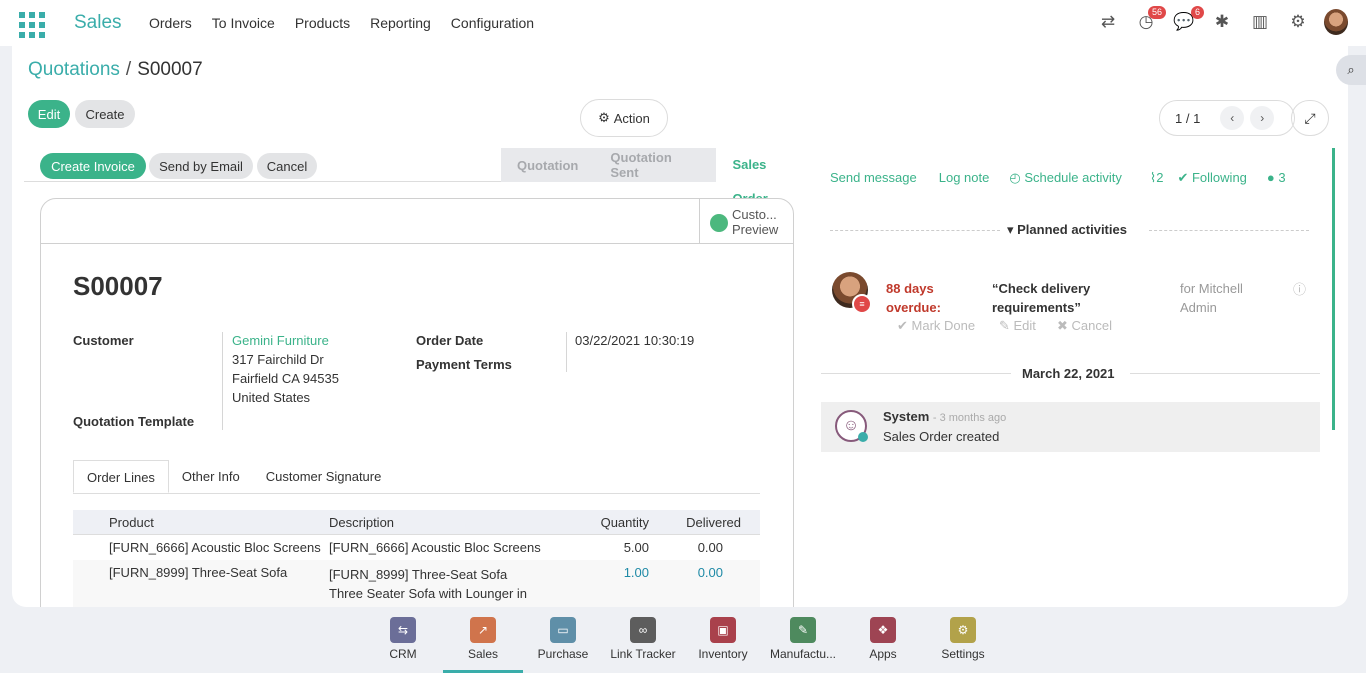 The width and height of the screenshot is (1366, 673). I want to click on customer-preview-button: Custo... Preview, so click(746, 221).